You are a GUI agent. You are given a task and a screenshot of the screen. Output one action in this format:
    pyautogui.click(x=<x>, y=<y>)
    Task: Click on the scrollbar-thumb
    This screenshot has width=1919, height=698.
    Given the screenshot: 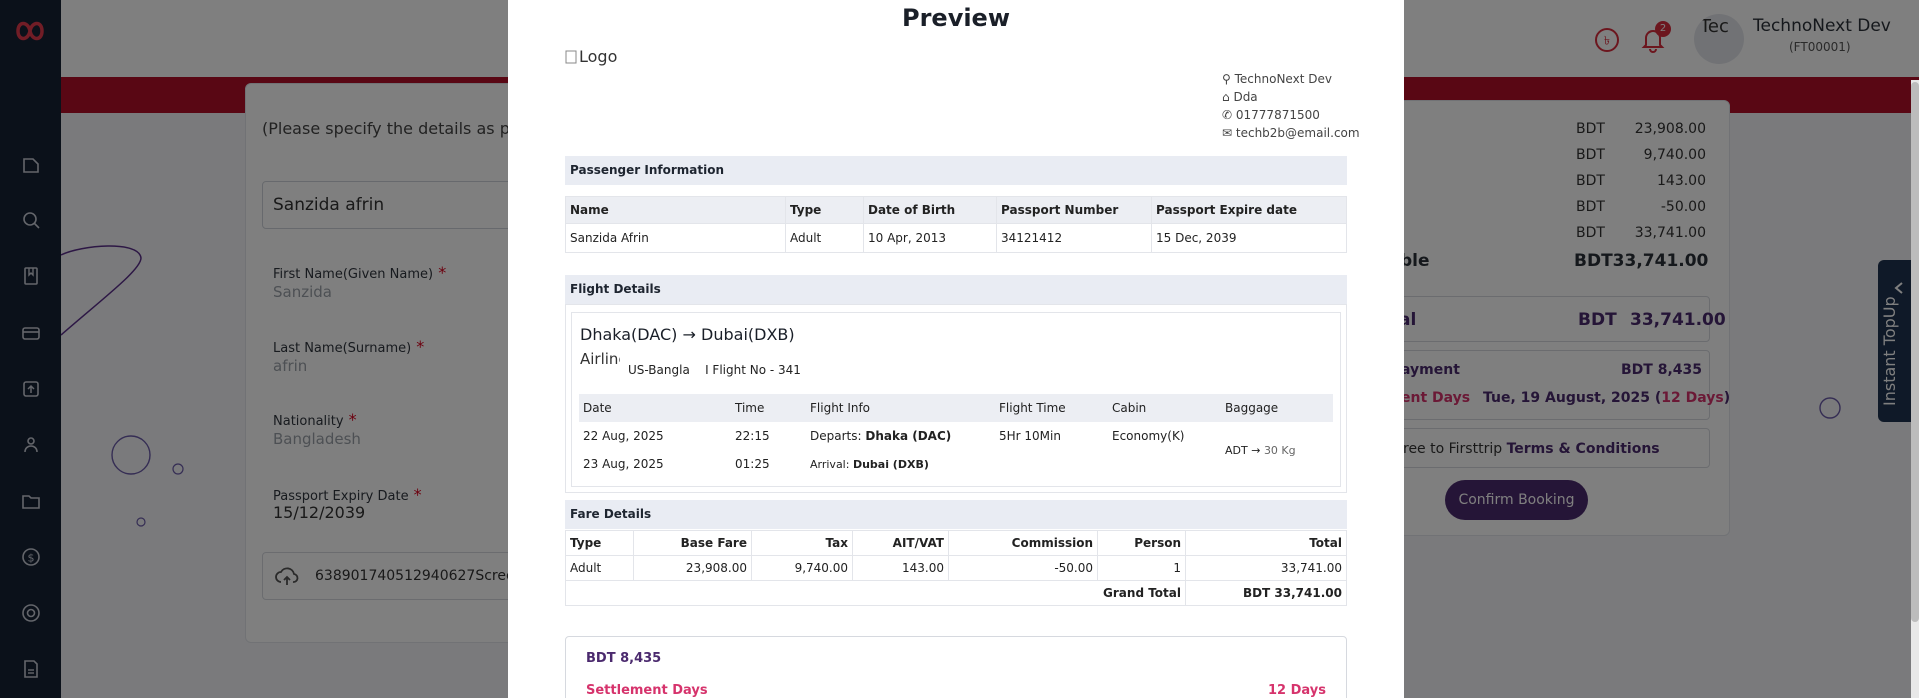 What is the action you would take?
    pyautogui.click(x=1915, y=352)
    